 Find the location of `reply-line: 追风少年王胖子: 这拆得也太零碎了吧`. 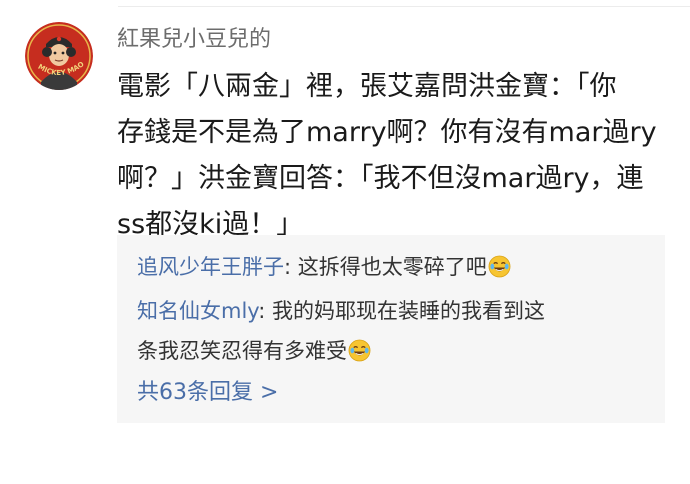

reply-line: 追风少年王胖子: 这拆得也太零碎了吧 is located at coordinates (397, 267).